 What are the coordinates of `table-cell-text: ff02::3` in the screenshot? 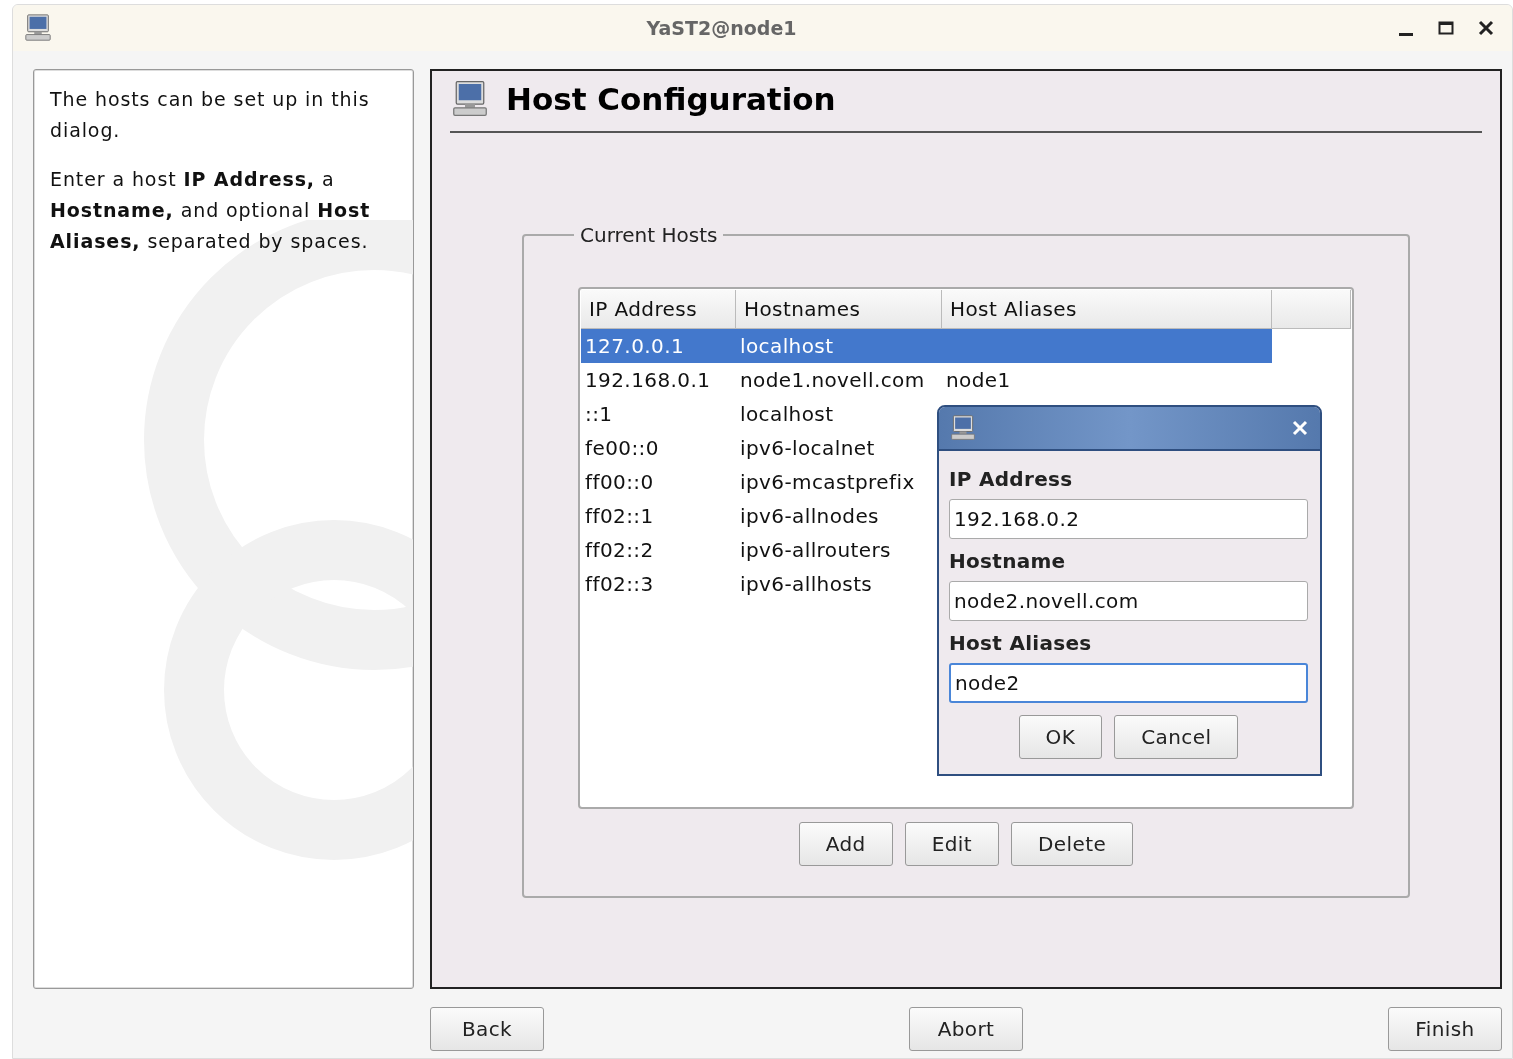 It's located at (619, 584).